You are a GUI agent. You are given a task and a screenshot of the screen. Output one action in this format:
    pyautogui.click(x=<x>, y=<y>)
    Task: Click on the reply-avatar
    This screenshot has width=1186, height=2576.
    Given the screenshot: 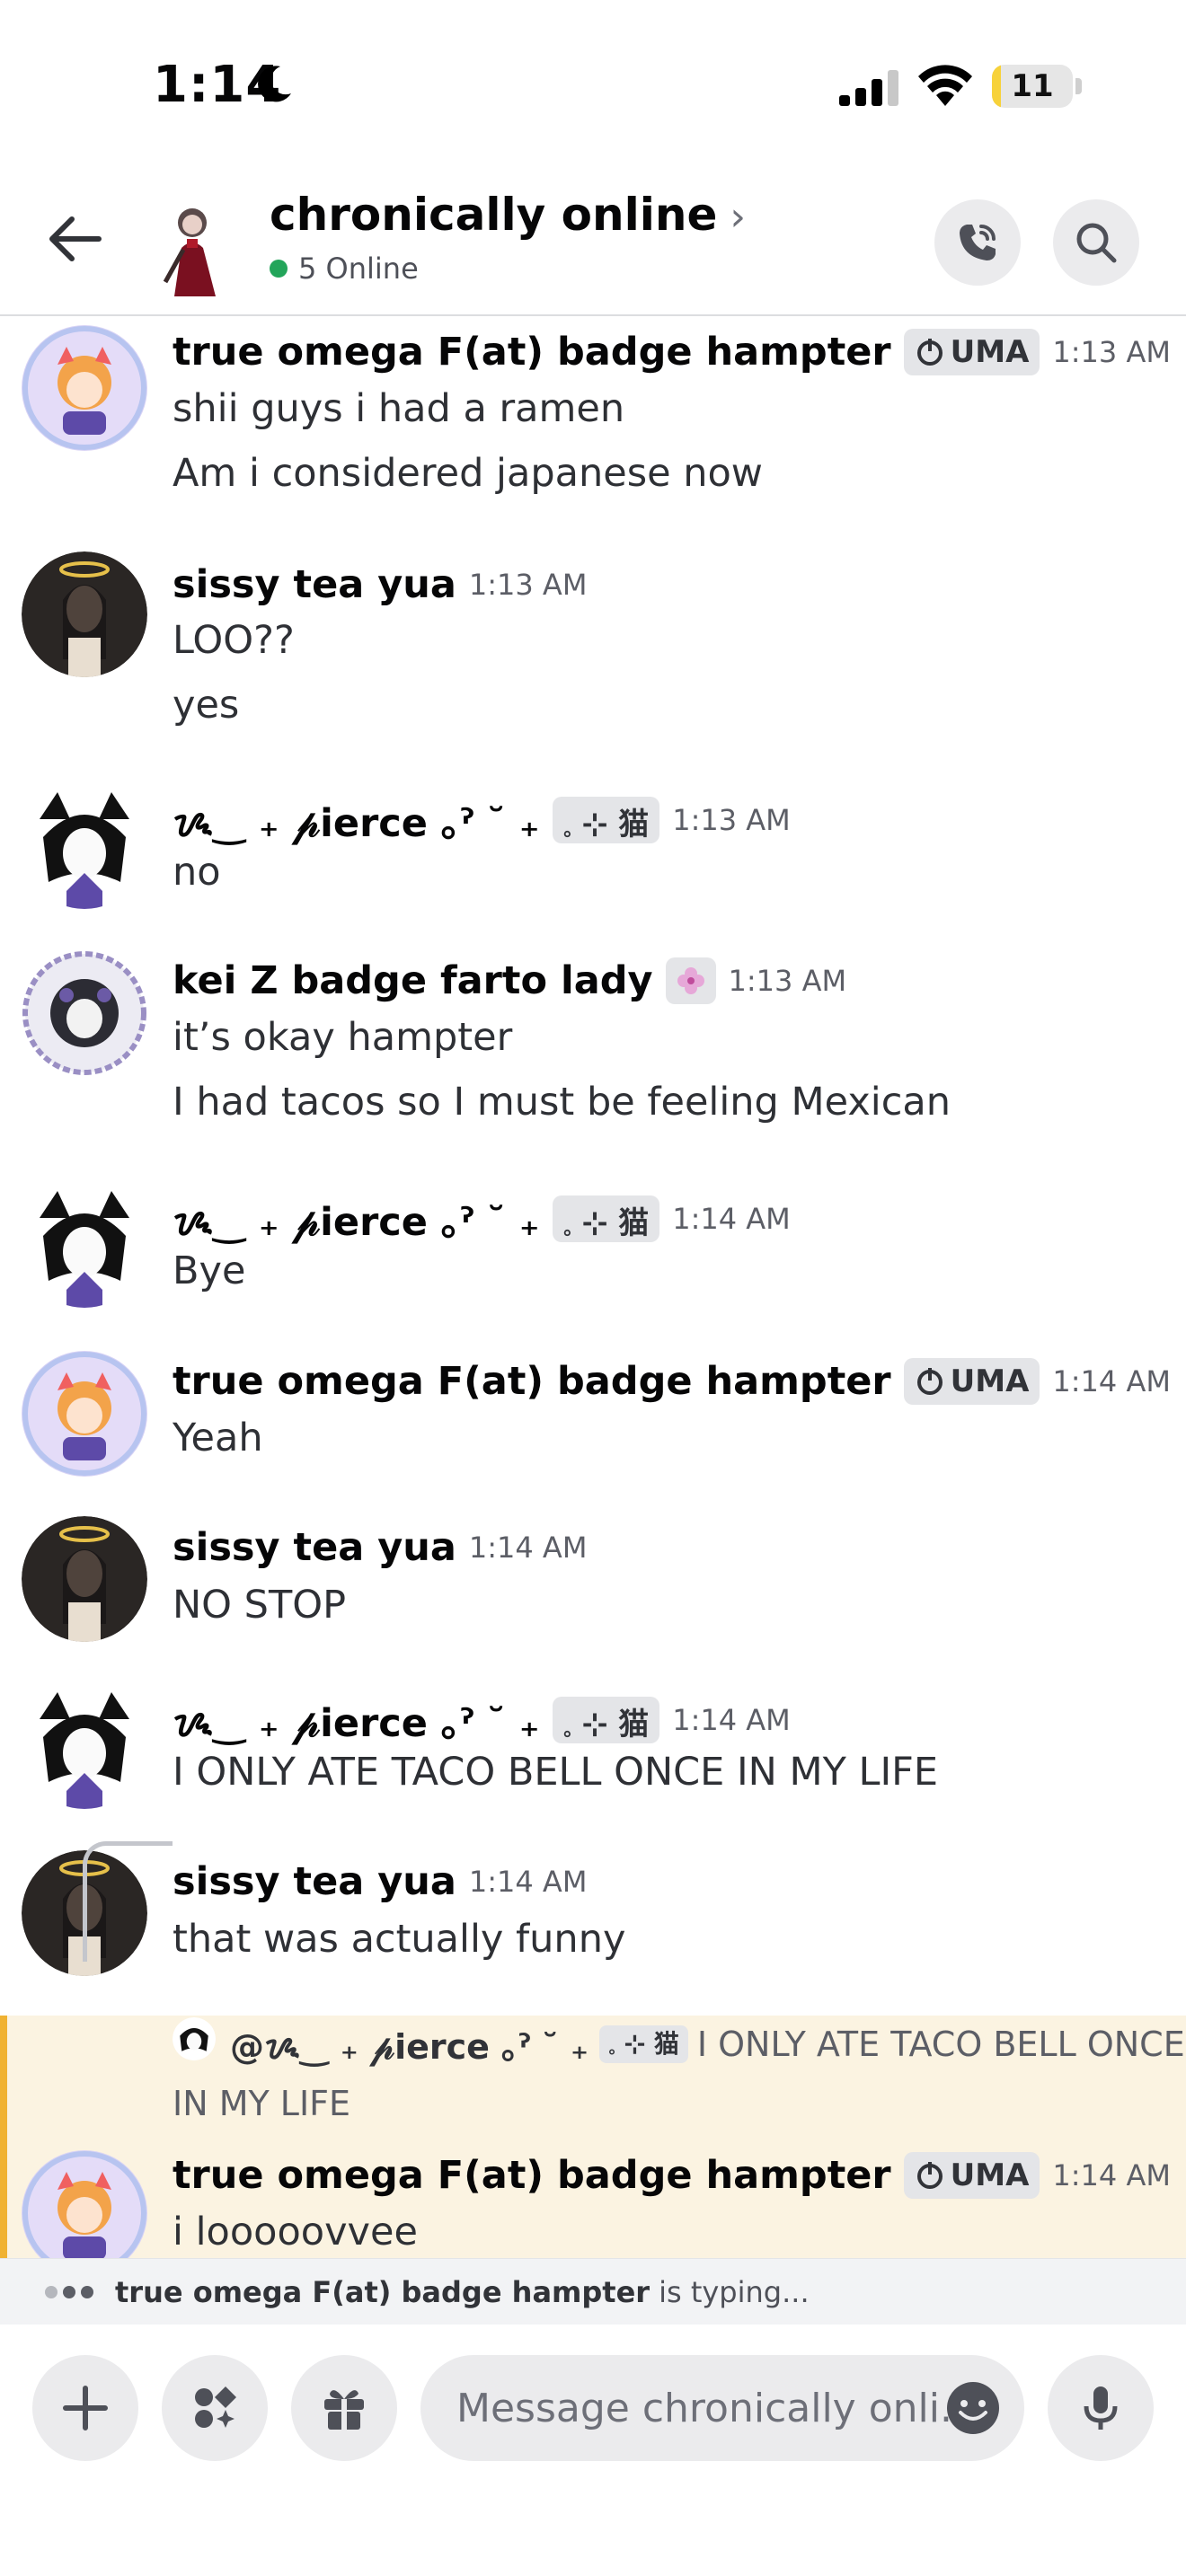 What is the action you would take?
    pyautogui.click(x=194, y=2038)
    